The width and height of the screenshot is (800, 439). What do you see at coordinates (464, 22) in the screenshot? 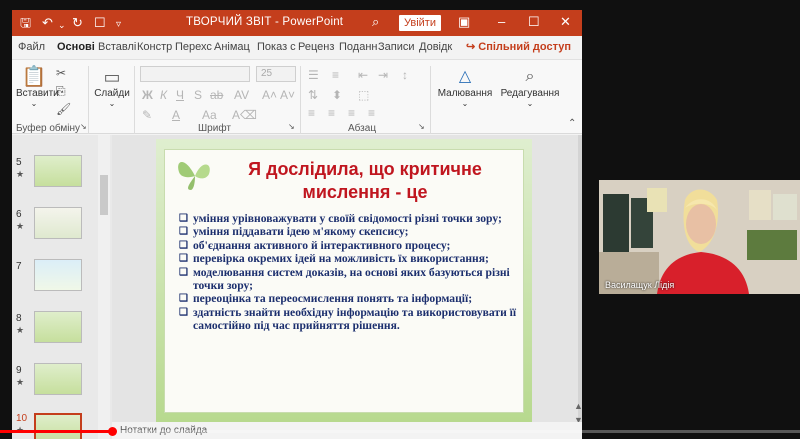
I see `ribbon-display-icon: ▣` at bounding box center [464, 22].